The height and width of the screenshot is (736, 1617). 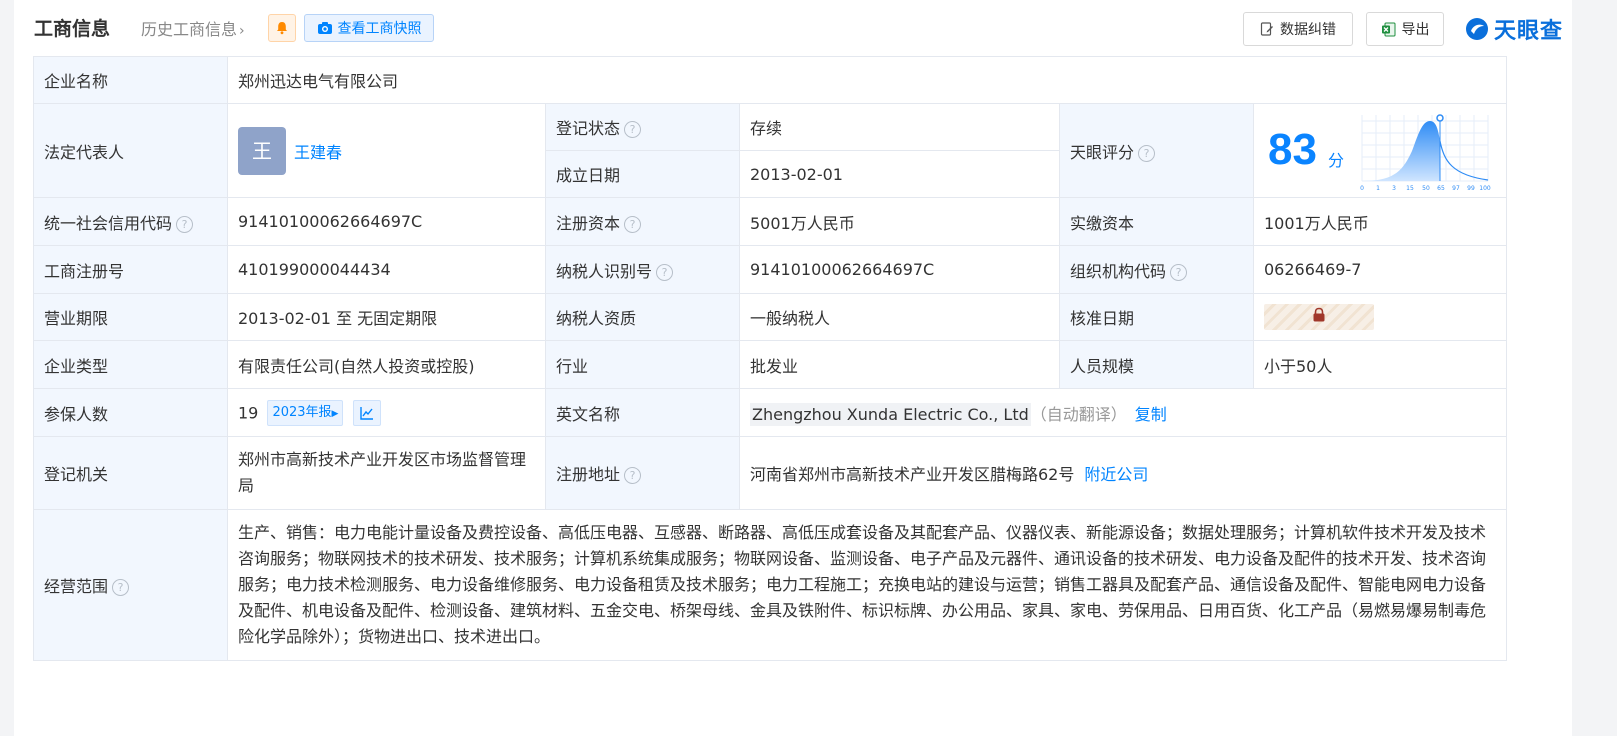 I want to click on annual-report-label: 2023年报, so click(x=302, y=412).